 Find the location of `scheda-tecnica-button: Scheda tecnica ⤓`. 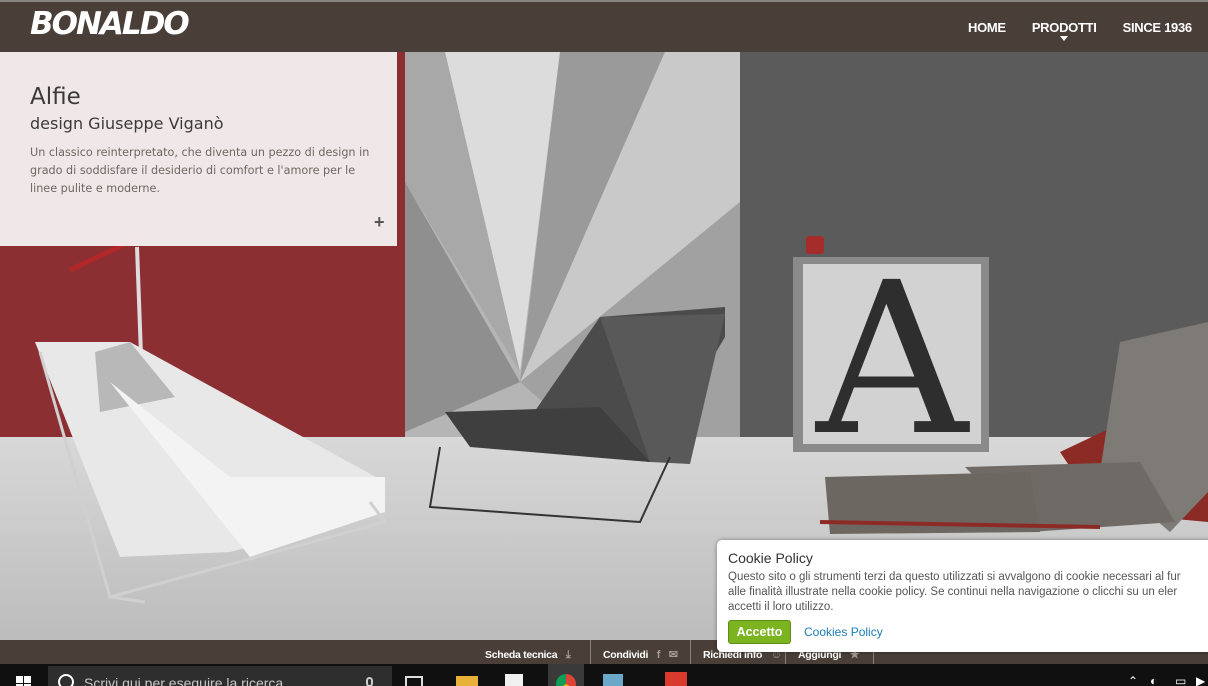

scheda-tecnica-button: Scheda tecnica ⤓ is located at coordinates (528, 652).